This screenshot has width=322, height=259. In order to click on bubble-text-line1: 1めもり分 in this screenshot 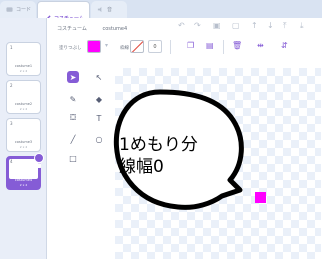, I will do `click(158, 145)`.